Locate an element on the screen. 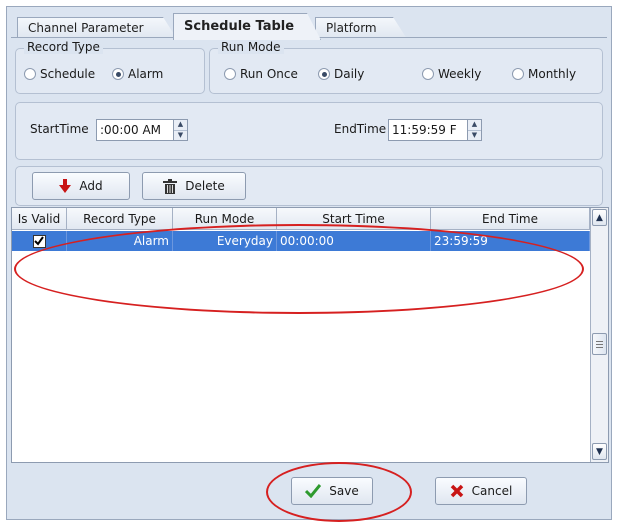  checkbox is located at coordinates (39, 241).